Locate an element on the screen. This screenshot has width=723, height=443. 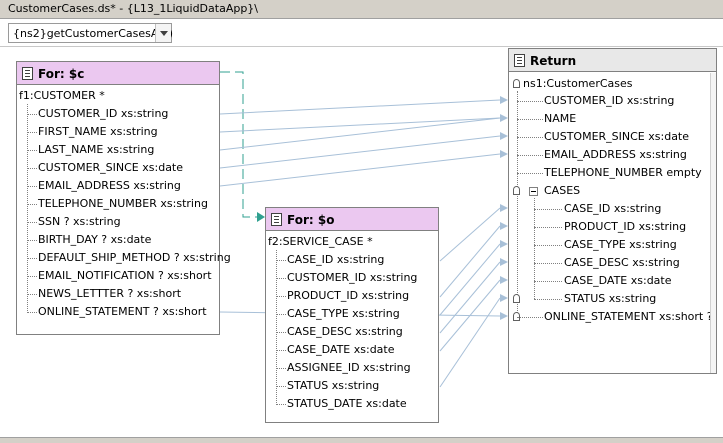
return-root: ns1:CustomerCases is located at coordinates (578, 84).